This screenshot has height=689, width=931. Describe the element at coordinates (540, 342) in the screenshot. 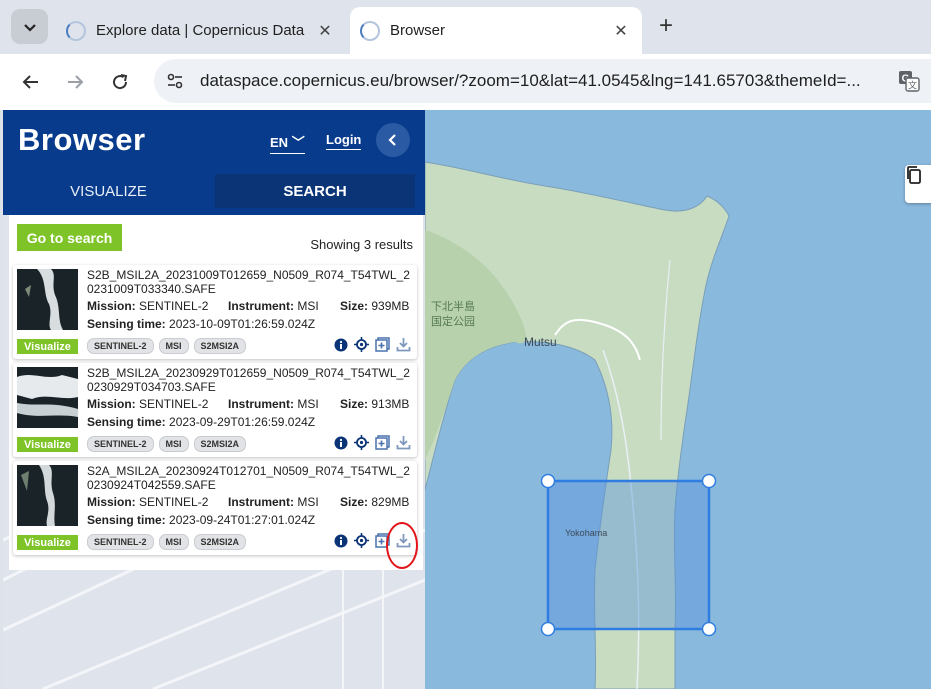

I see `map-label-mutsu: Mutsu` at that location.